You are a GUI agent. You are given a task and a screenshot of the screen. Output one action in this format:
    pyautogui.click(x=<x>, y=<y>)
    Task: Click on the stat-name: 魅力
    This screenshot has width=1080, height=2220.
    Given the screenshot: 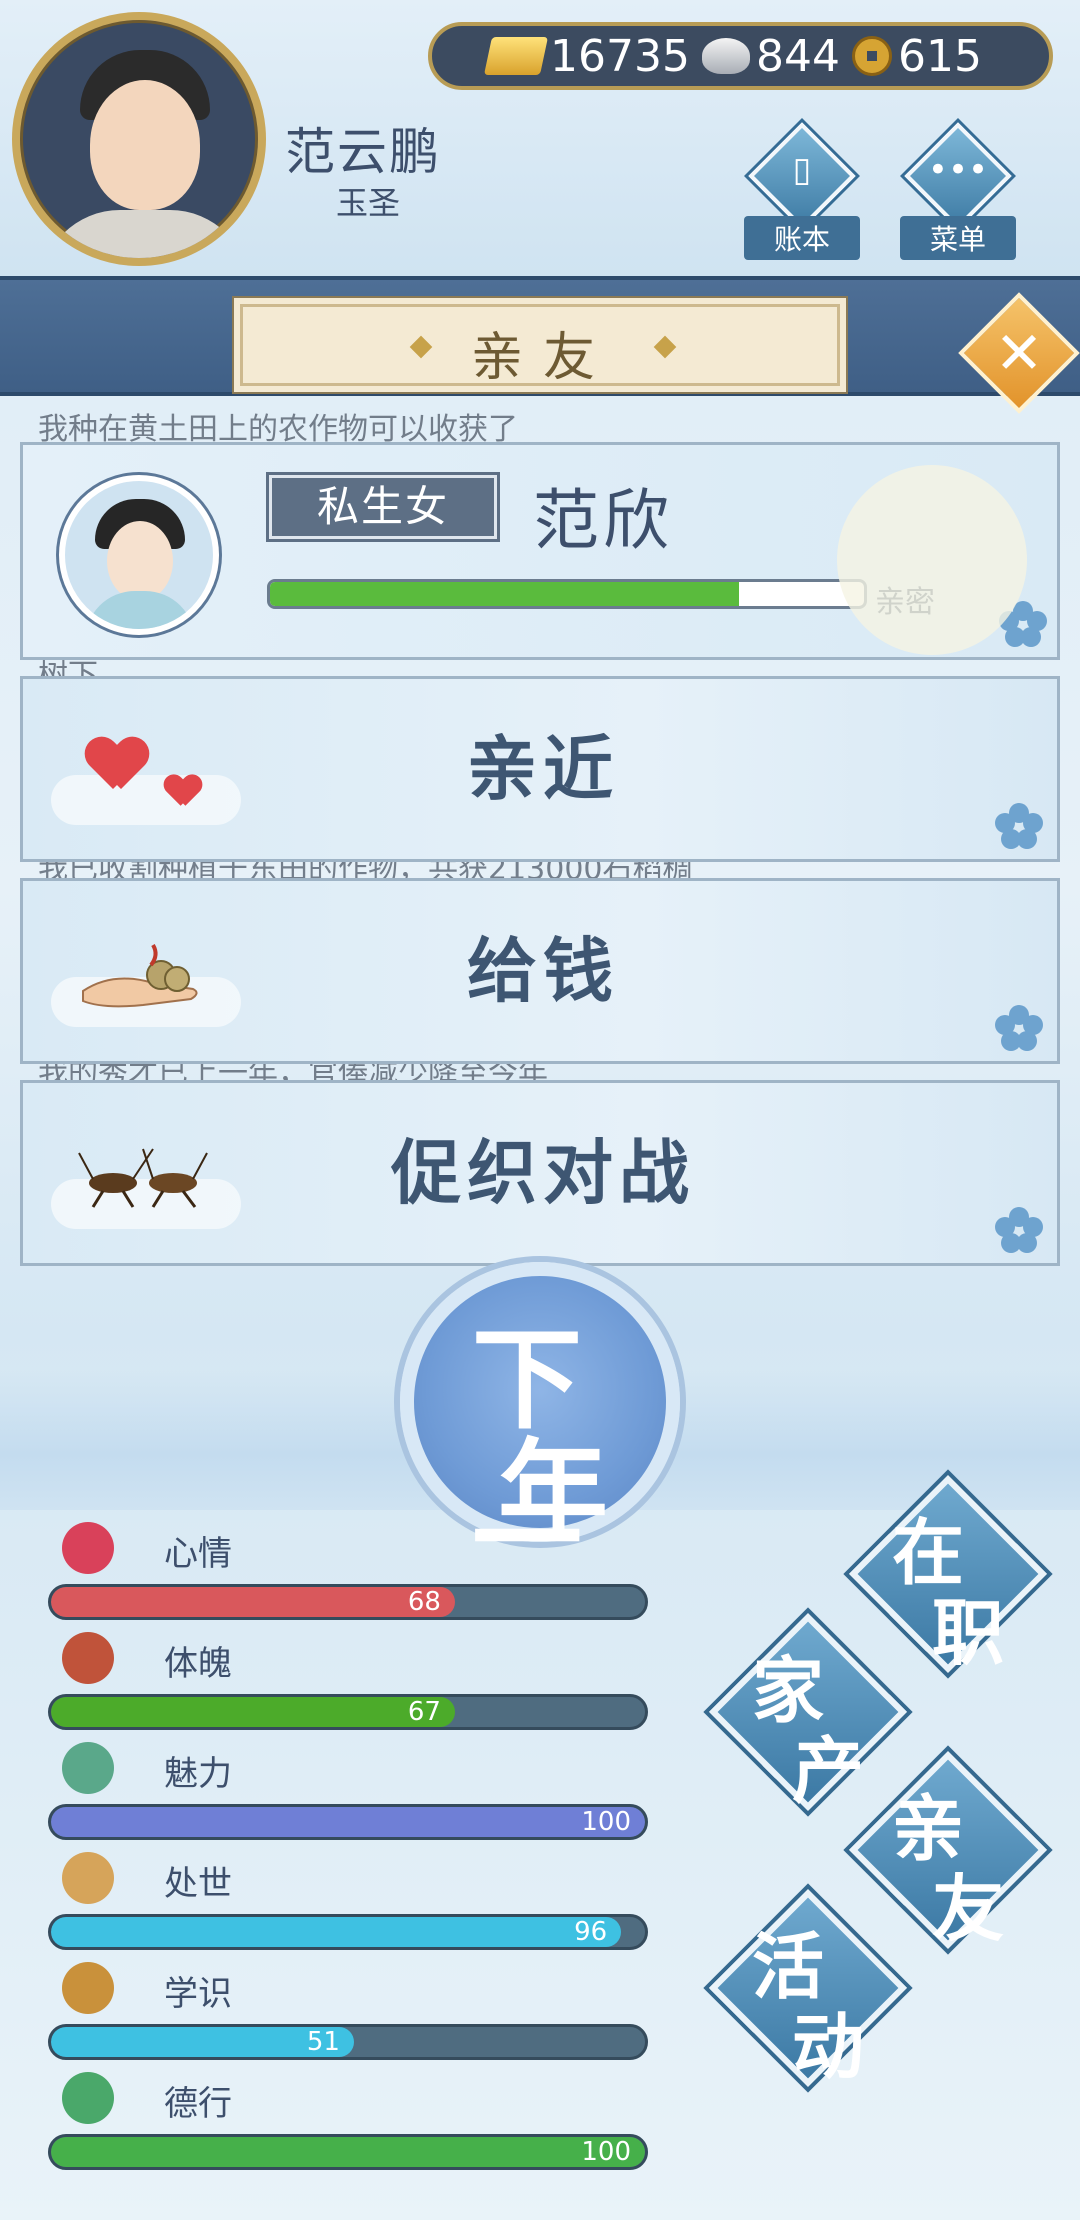 What is the action you would take?
    pyautogui.click(x=198, y=1774)
    